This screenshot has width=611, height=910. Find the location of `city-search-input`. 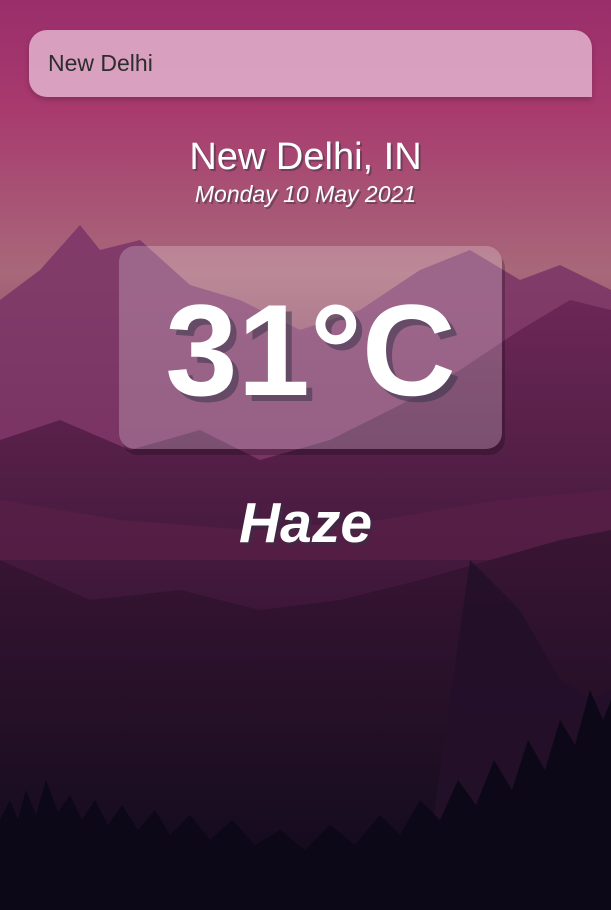

city-search-input is located at coordinates (310, 63).